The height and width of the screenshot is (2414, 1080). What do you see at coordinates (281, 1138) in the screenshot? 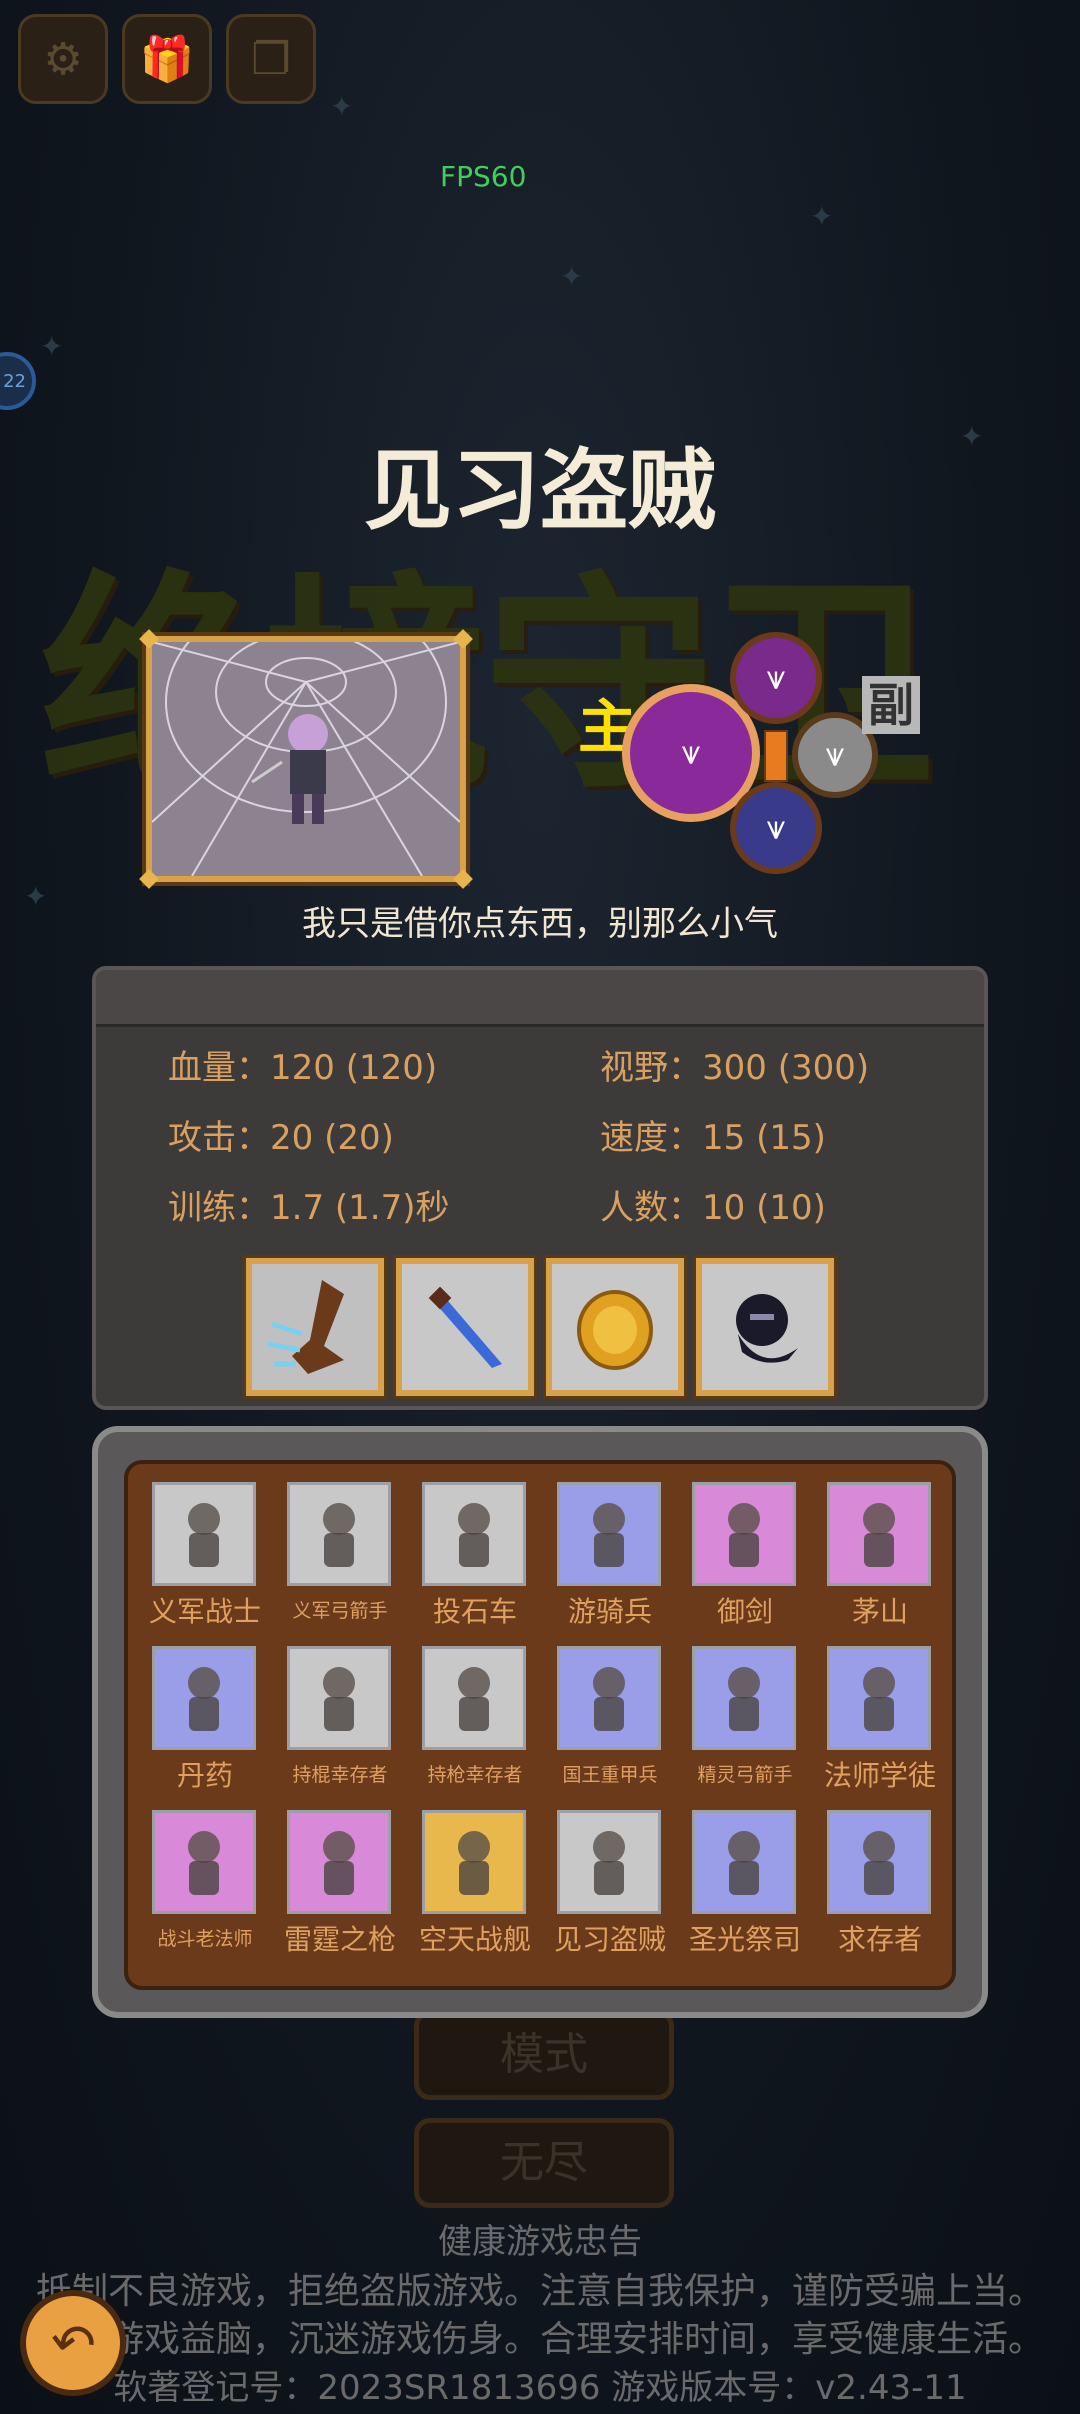
I see `stat-attack: 攻击：20 (20)` at bounding box center [281, 1138].